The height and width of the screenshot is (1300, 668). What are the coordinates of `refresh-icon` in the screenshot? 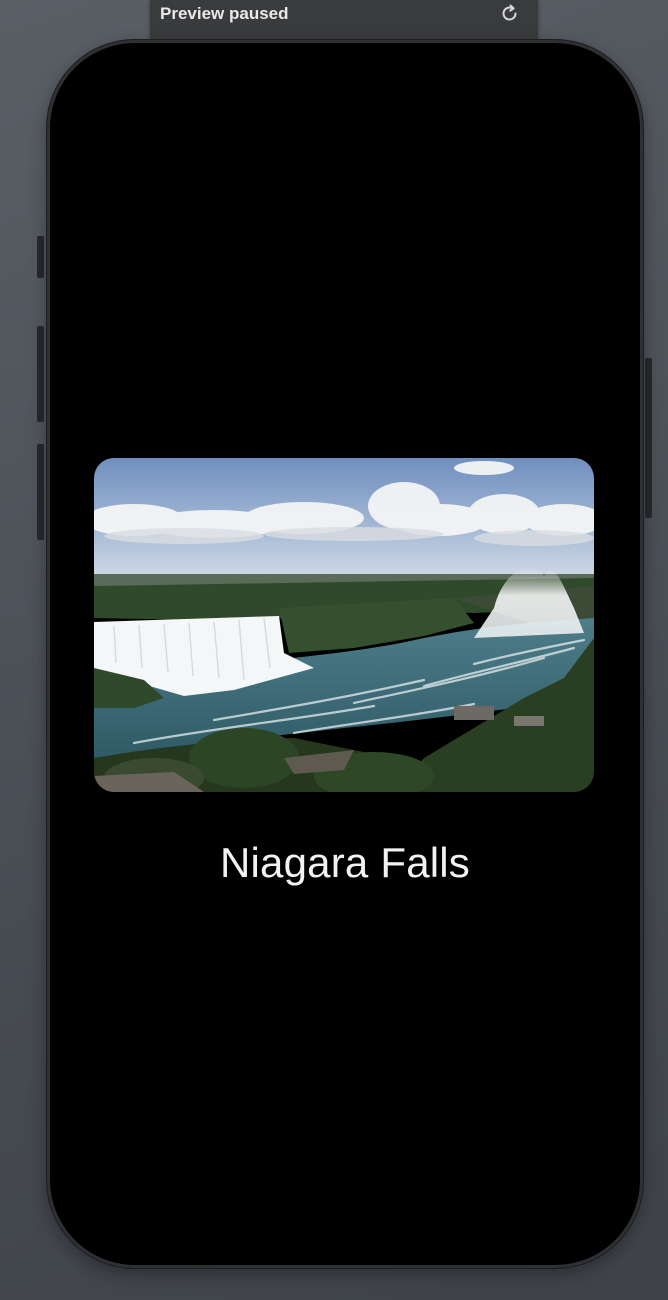 It's located at (509, 12).